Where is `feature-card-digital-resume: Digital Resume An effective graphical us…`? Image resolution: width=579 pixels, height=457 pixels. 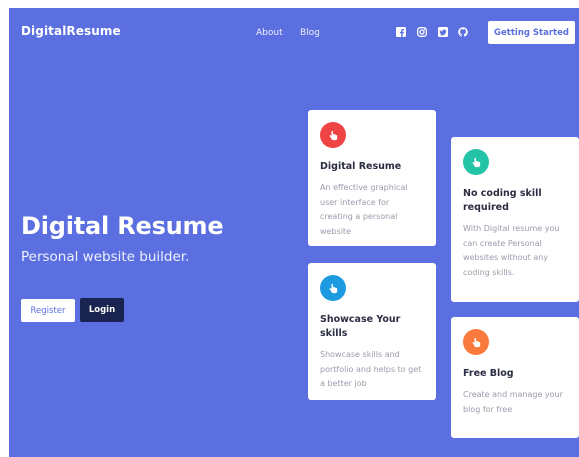
feature-card-digital-resume: Digital Resume An effective graphical us… is located at coordinates (372, 178).